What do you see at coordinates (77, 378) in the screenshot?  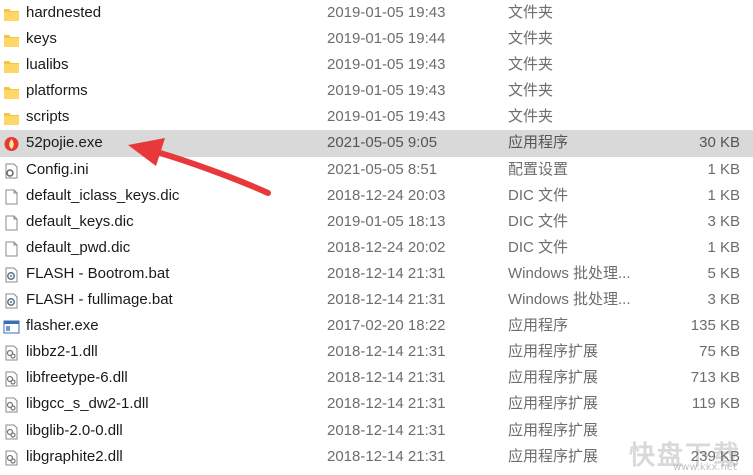 I see `file-name: libfreetype-6.dll` at bounding box center [77, 378].